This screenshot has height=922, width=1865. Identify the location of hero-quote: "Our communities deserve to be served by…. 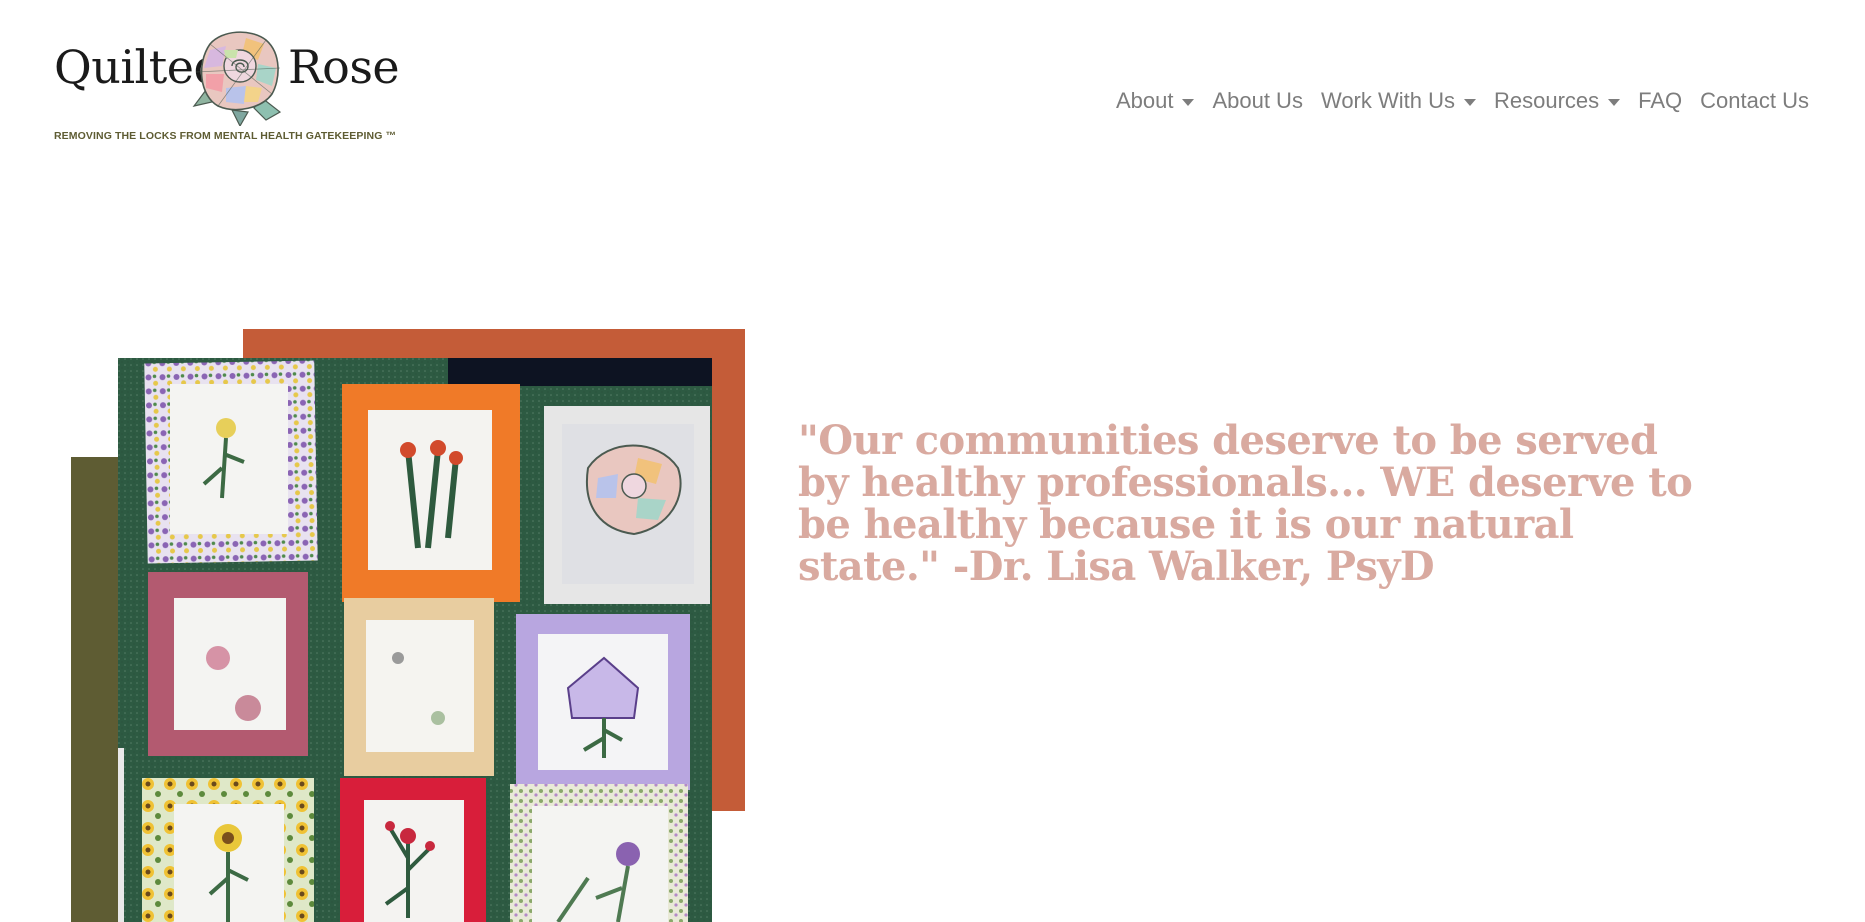
(1245, 503).